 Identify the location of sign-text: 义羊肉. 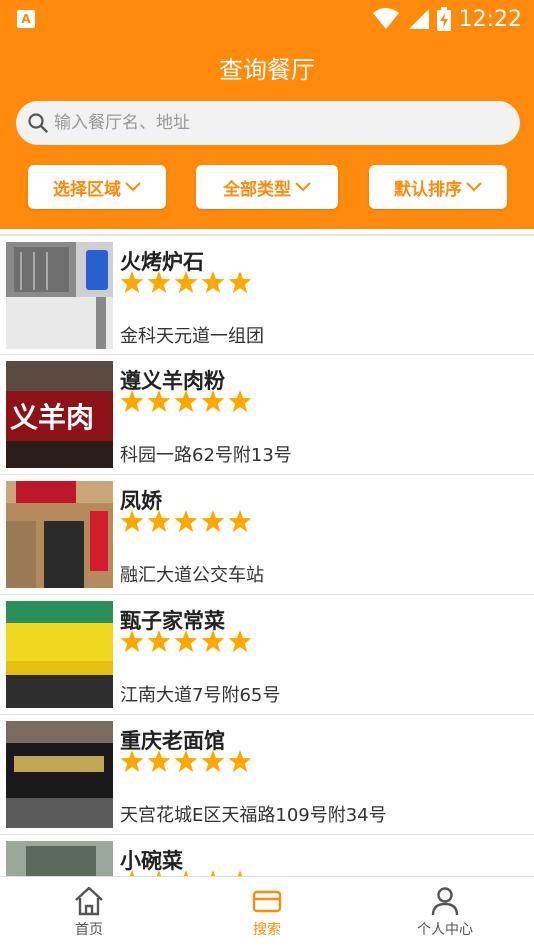
(52, 417).